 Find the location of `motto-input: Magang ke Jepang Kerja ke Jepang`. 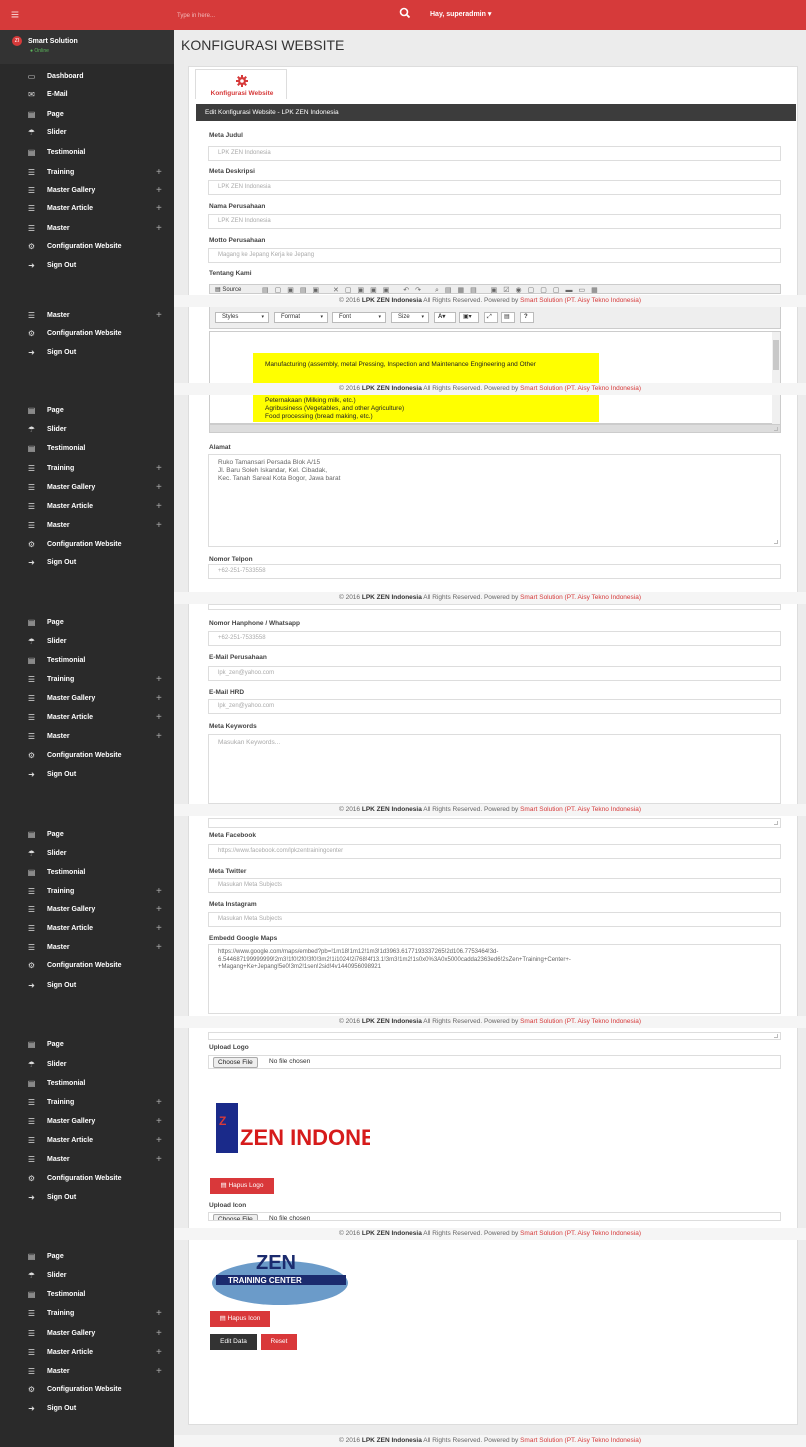

motto-input: Magang ke Jepang Kerja ke Jepang is located at coordinates (494, 255).